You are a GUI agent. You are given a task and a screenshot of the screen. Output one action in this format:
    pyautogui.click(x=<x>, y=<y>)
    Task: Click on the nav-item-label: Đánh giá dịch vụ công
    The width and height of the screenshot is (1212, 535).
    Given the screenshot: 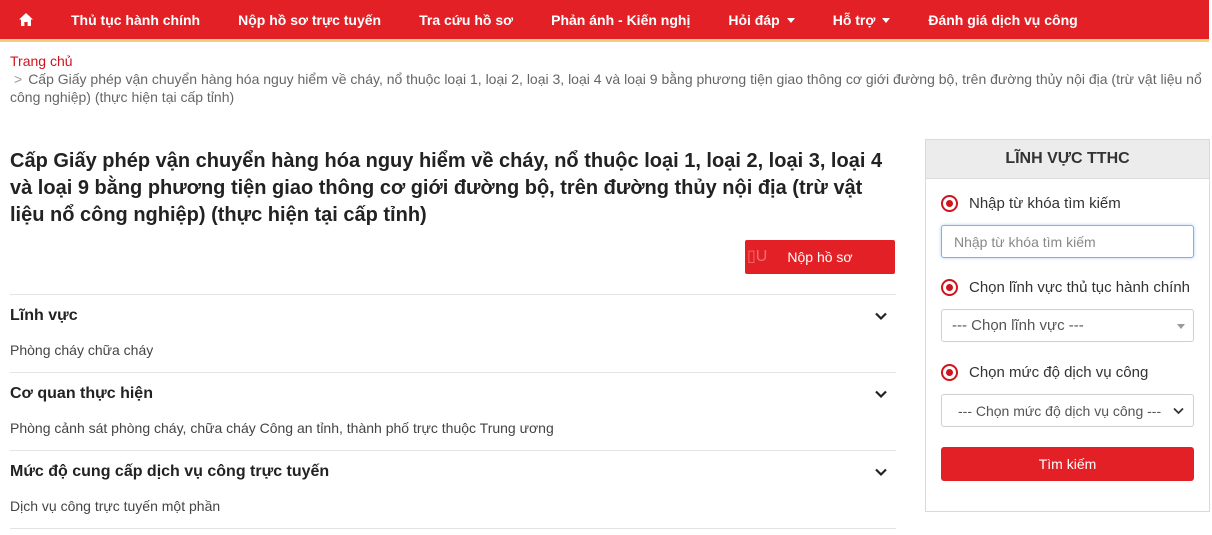 What is the action you would take?
    pyautogui.click(x=1003, y=19)
    